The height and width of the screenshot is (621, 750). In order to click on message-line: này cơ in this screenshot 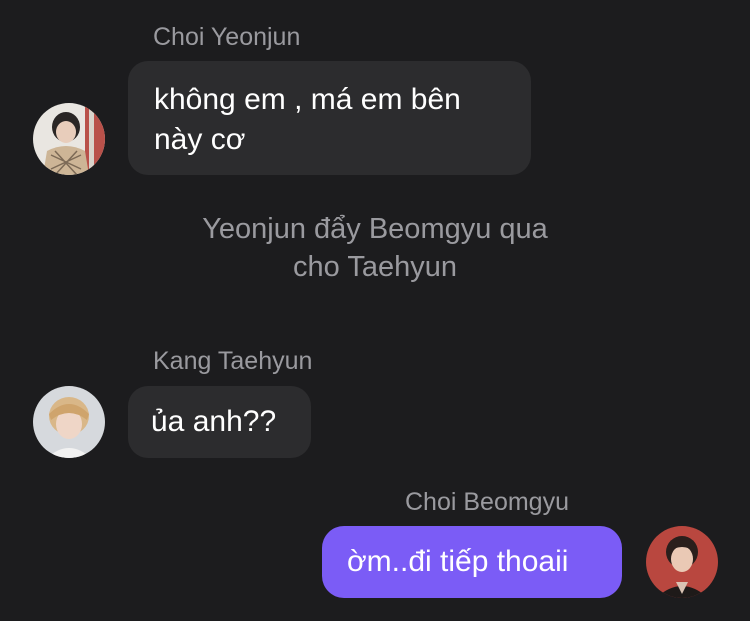, I will do `click(200, 139)`.